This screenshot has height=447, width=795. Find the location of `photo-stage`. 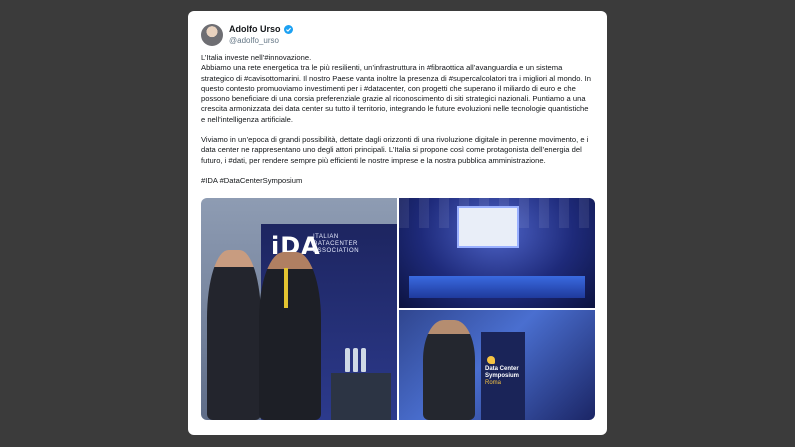

photo-stage is located at coordinates (497, 253).